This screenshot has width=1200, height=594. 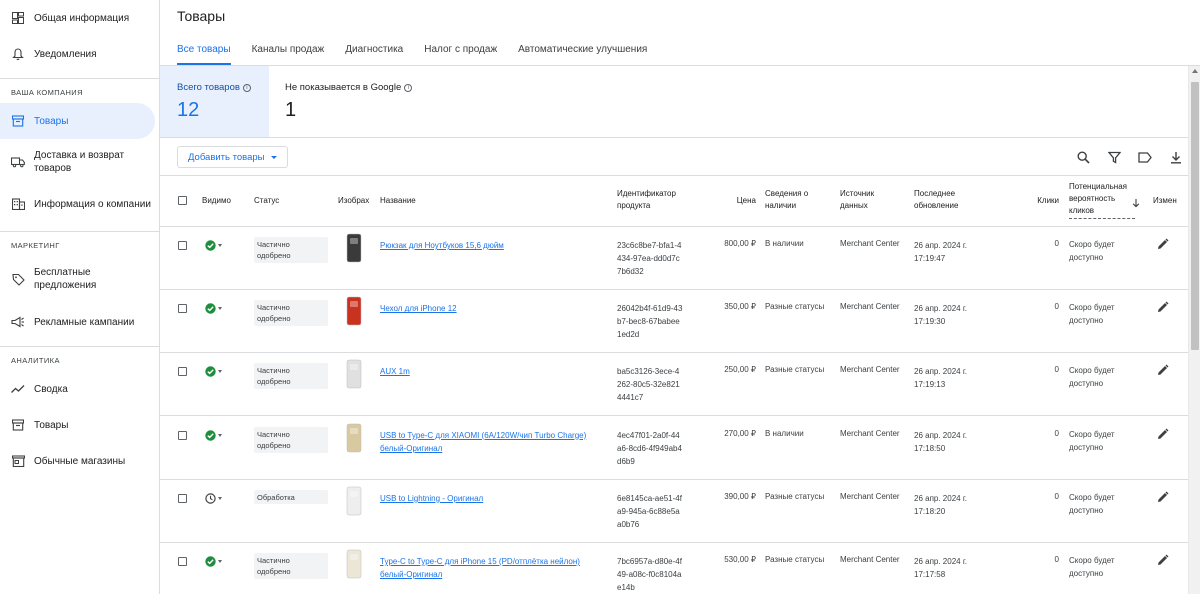 What do you see at coordinates (51, 389) in the screenshot?
I see `sidebar-item-label: Сводка` at bounding box center [51, 389].